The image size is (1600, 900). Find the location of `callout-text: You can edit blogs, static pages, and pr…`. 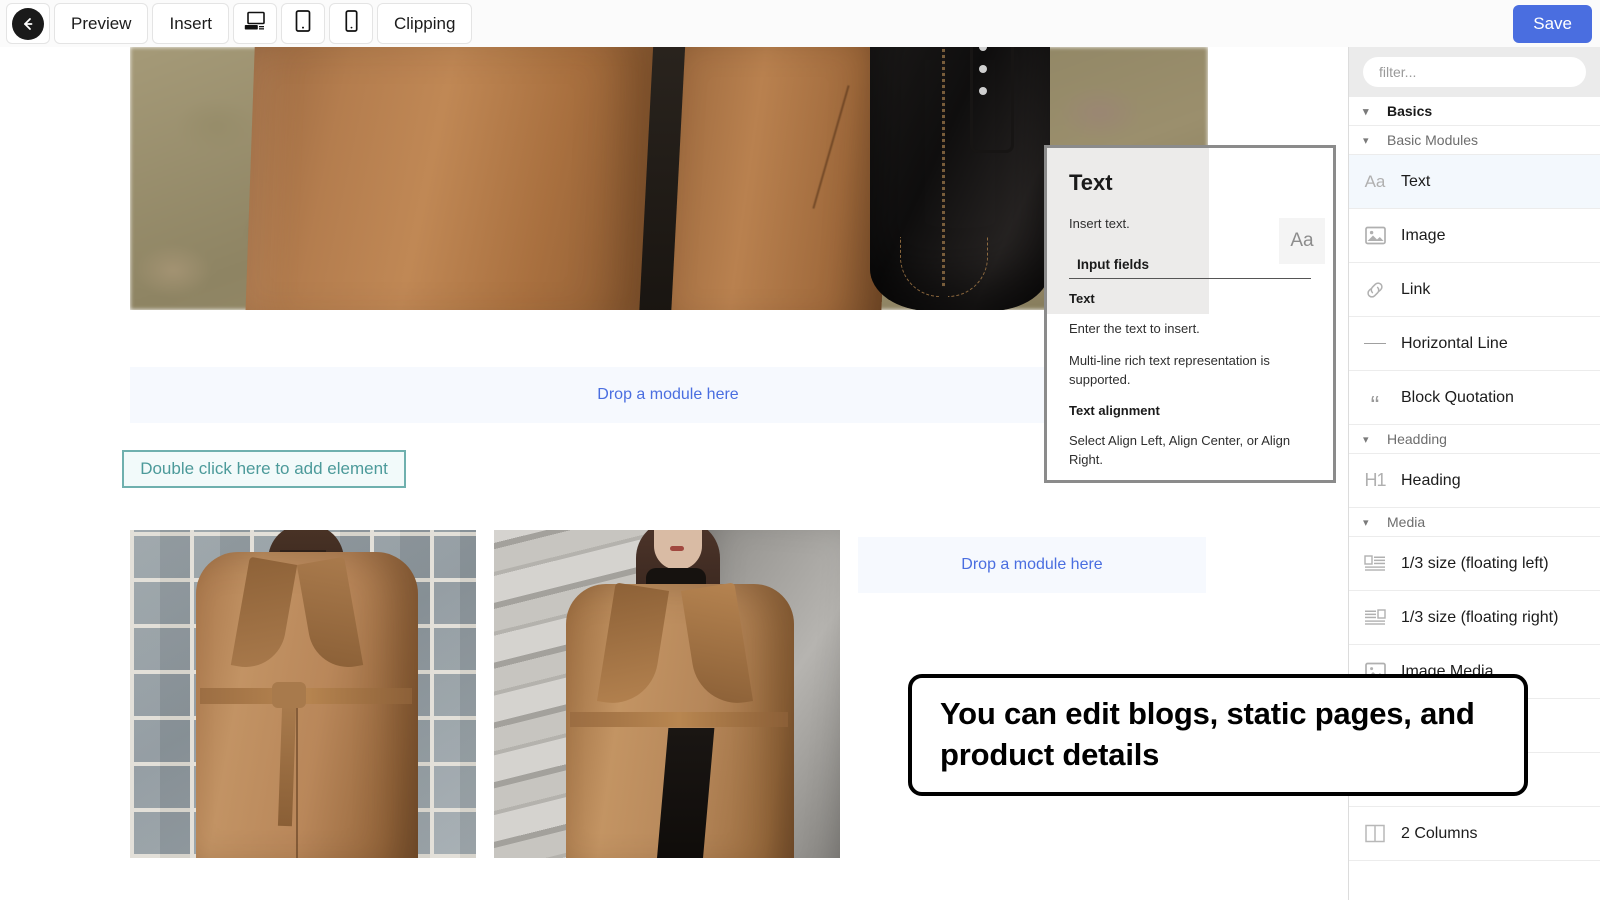

callout-text: You can edit blogs, static pages, and pr… is located at coordinates (1207, 734).